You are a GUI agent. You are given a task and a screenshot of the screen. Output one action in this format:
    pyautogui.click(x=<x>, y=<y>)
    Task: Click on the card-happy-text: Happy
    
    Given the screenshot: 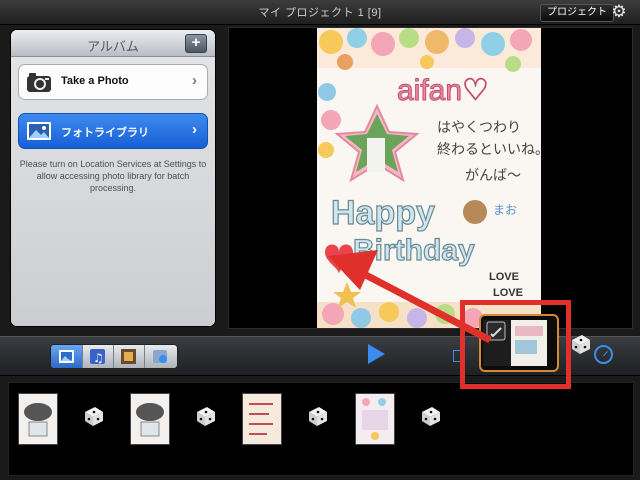 What is the action you would take?
    pyautogui.click(x=383, y=213)
    